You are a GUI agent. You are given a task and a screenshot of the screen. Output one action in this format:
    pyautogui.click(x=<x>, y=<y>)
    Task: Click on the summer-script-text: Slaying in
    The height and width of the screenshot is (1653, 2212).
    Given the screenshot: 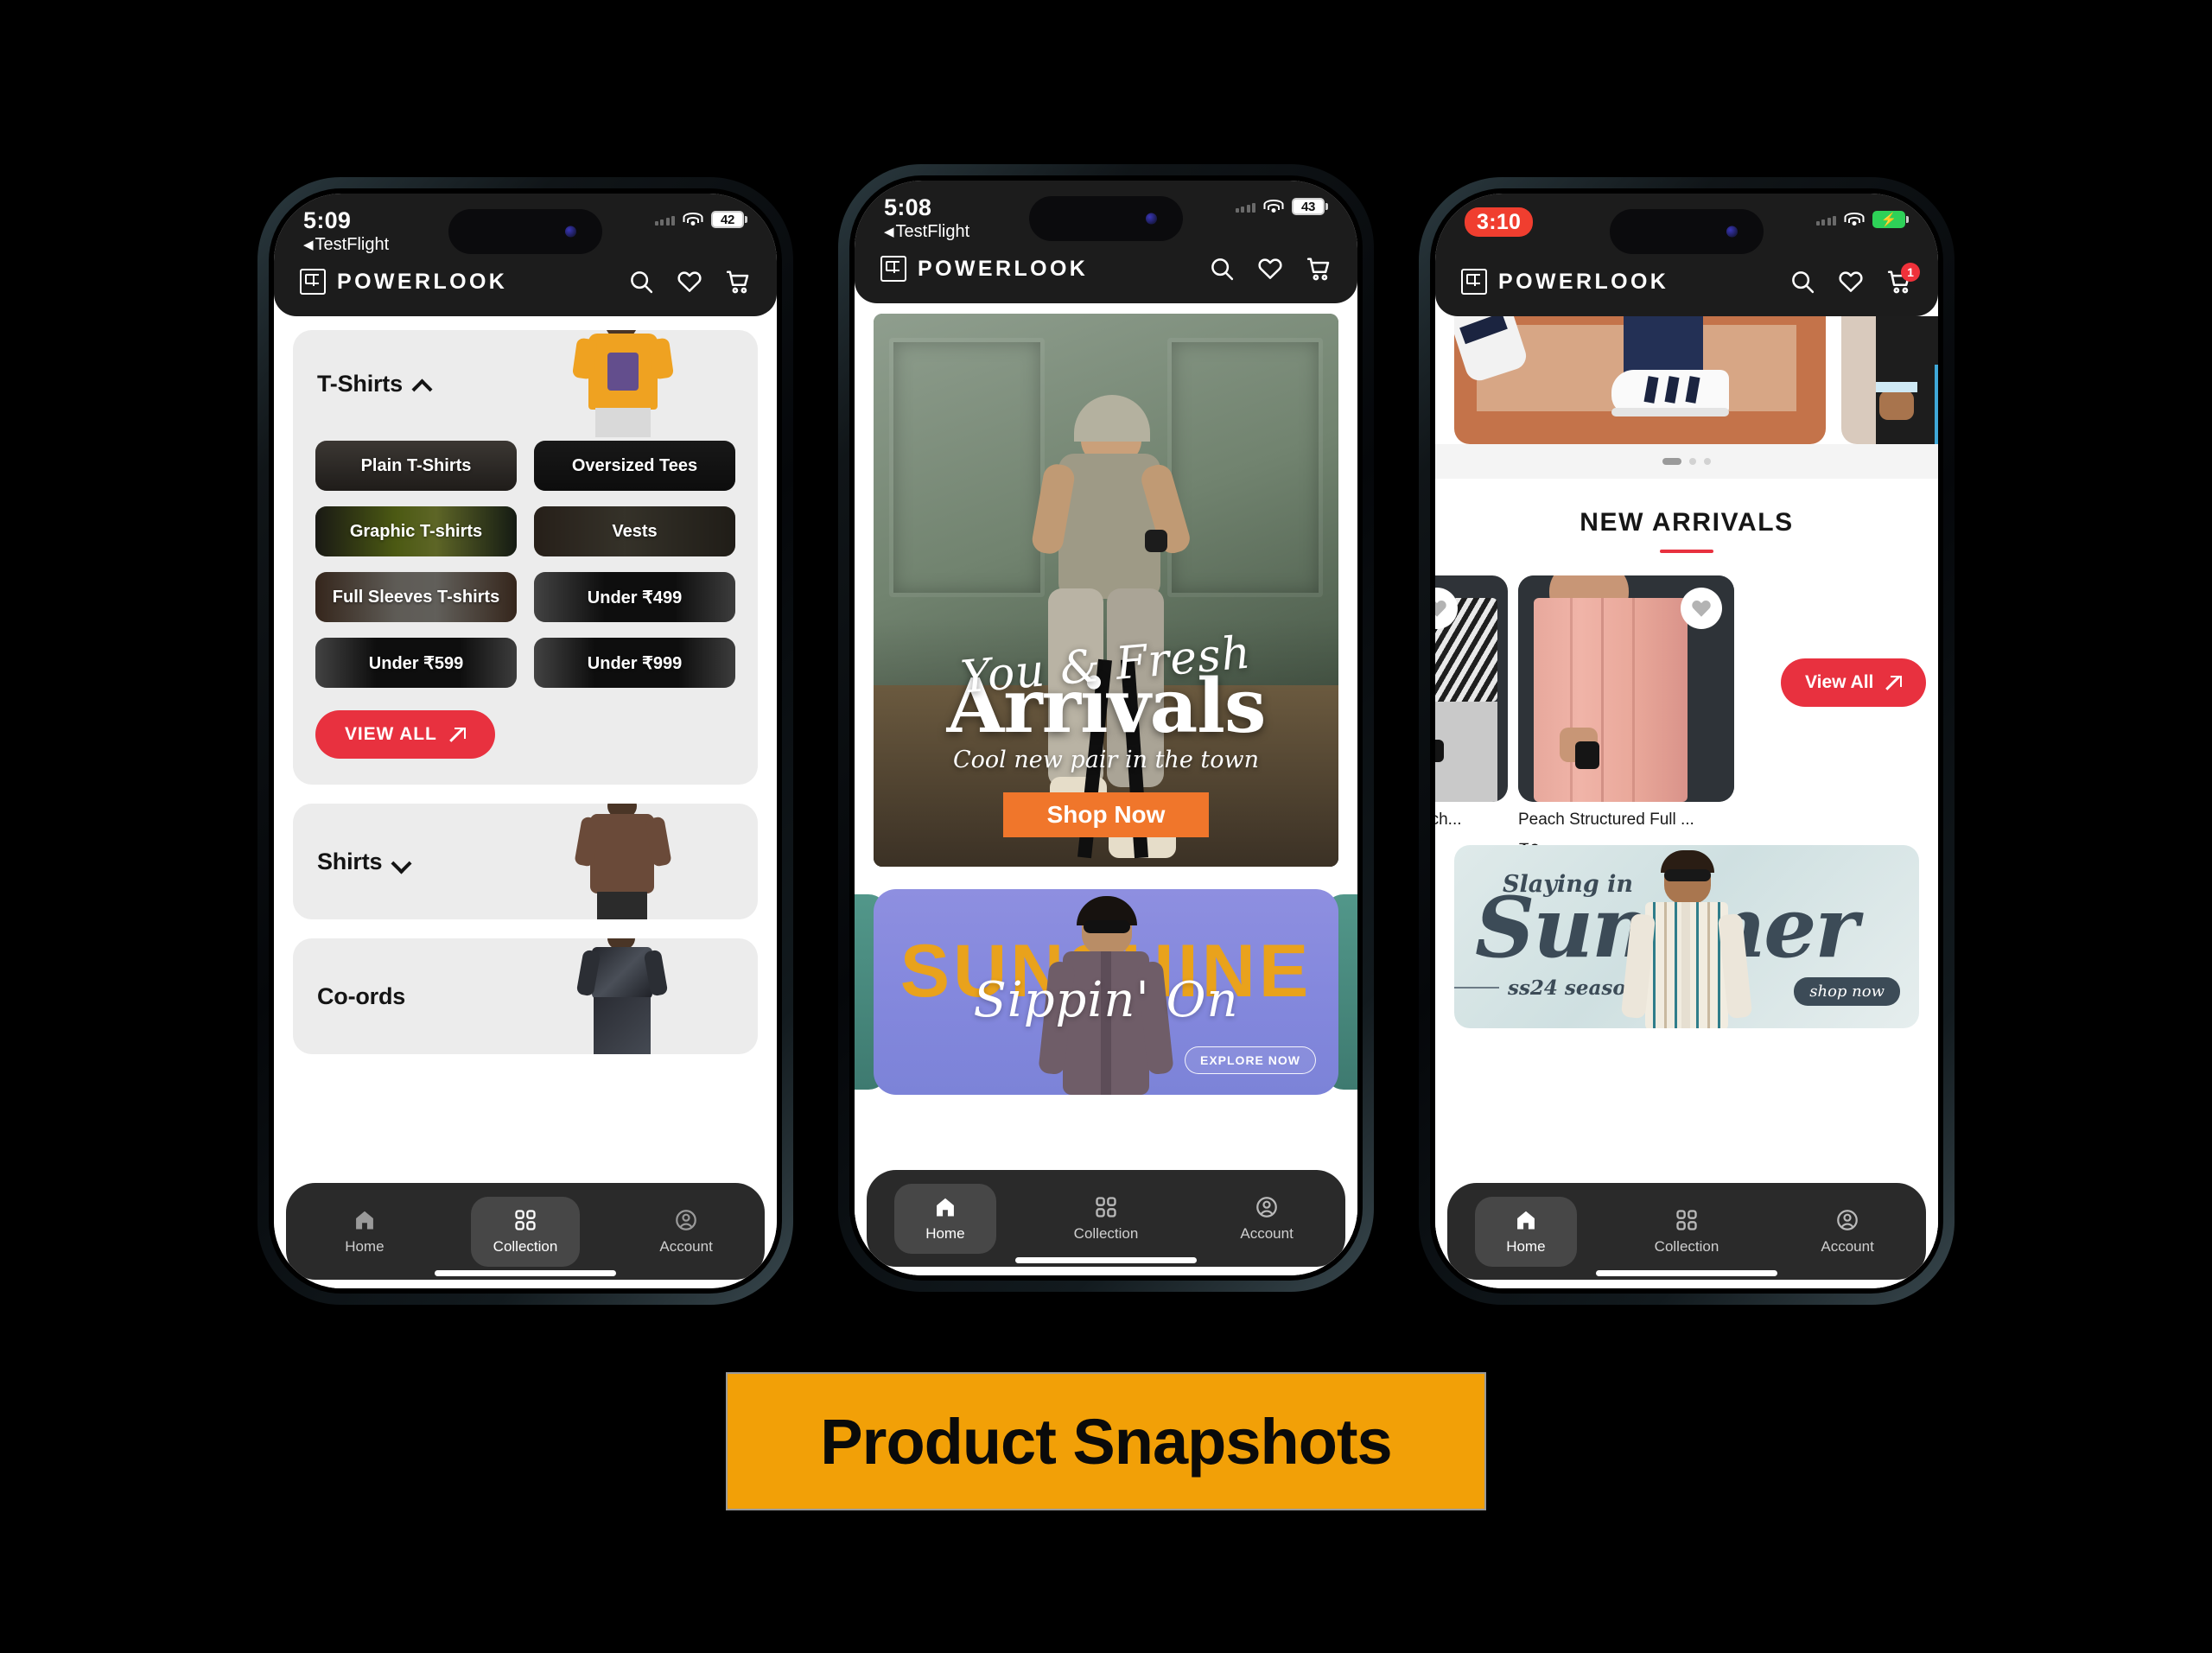 What is the action you would take?
    pyautogui.click(x=1568, y=884)
    